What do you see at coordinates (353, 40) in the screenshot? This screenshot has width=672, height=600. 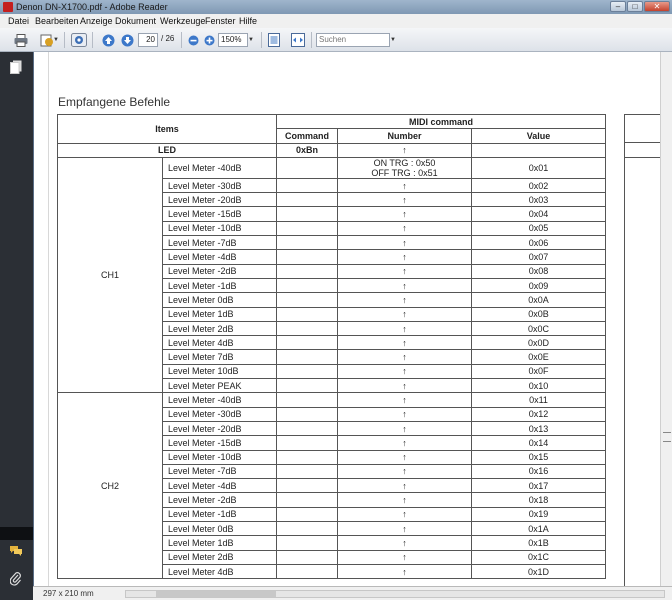 I see `search-input: Suchen` at bounding box center [353, 40].